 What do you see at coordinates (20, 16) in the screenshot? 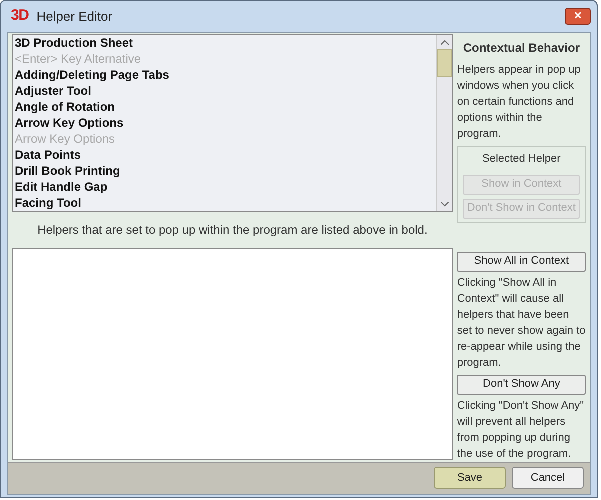
I see `app-logo: 3D` at bounding box center [20, 16].